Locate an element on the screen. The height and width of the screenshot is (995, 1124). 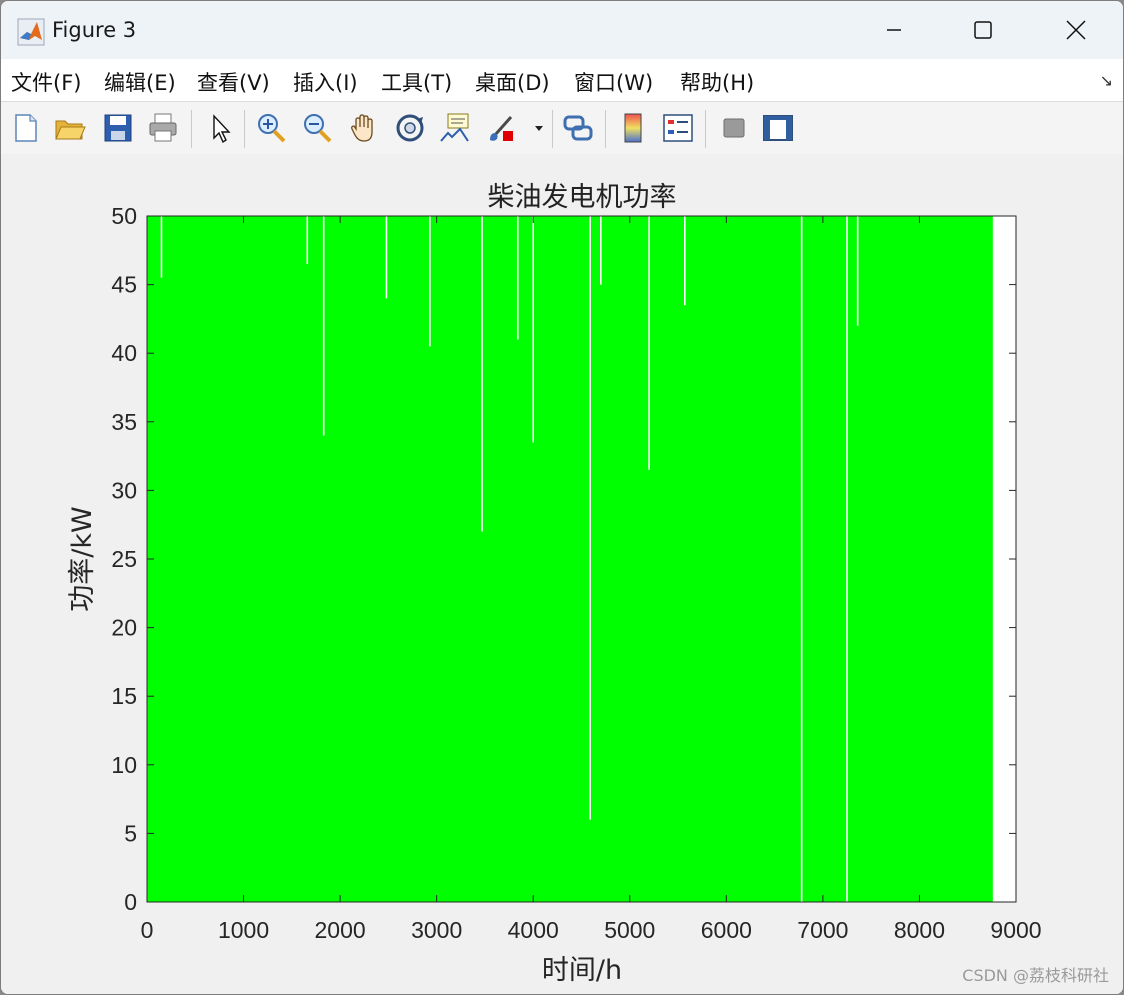
y-tick-label: 35 is located at coordinates (124, 422).